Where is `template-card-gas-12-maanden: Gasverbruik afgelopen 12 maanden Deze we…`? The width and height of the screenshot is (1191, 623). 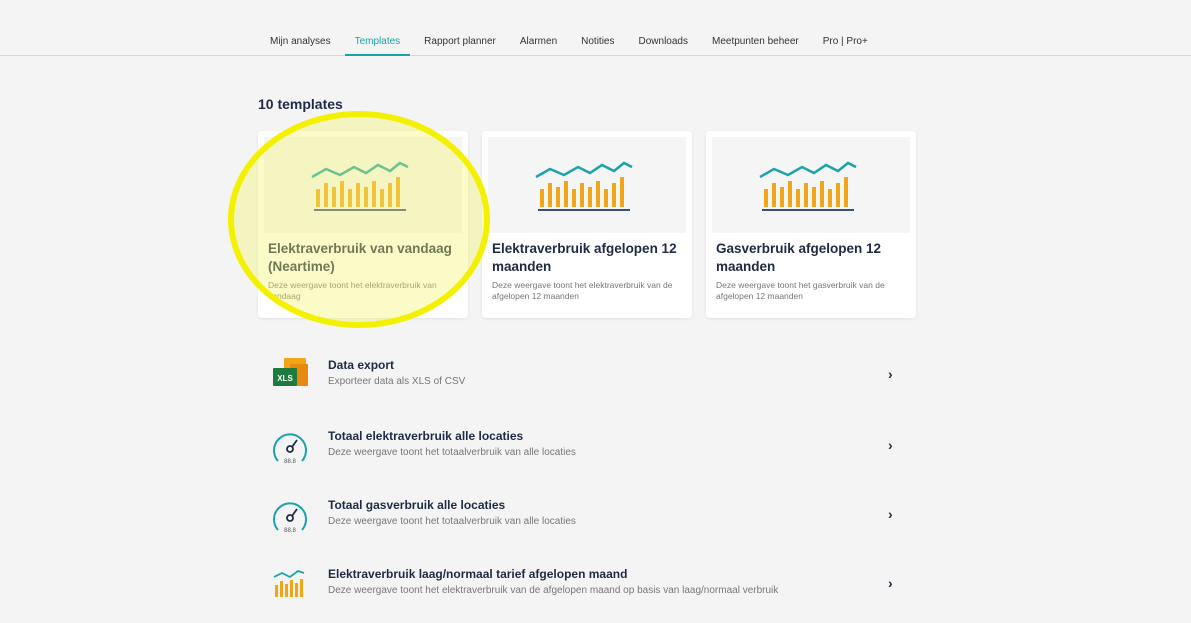 template-card-gas-12-maanden: Gasverbruik afgelopen 12 maanden Deze we… is located at coordinates (811, 224).